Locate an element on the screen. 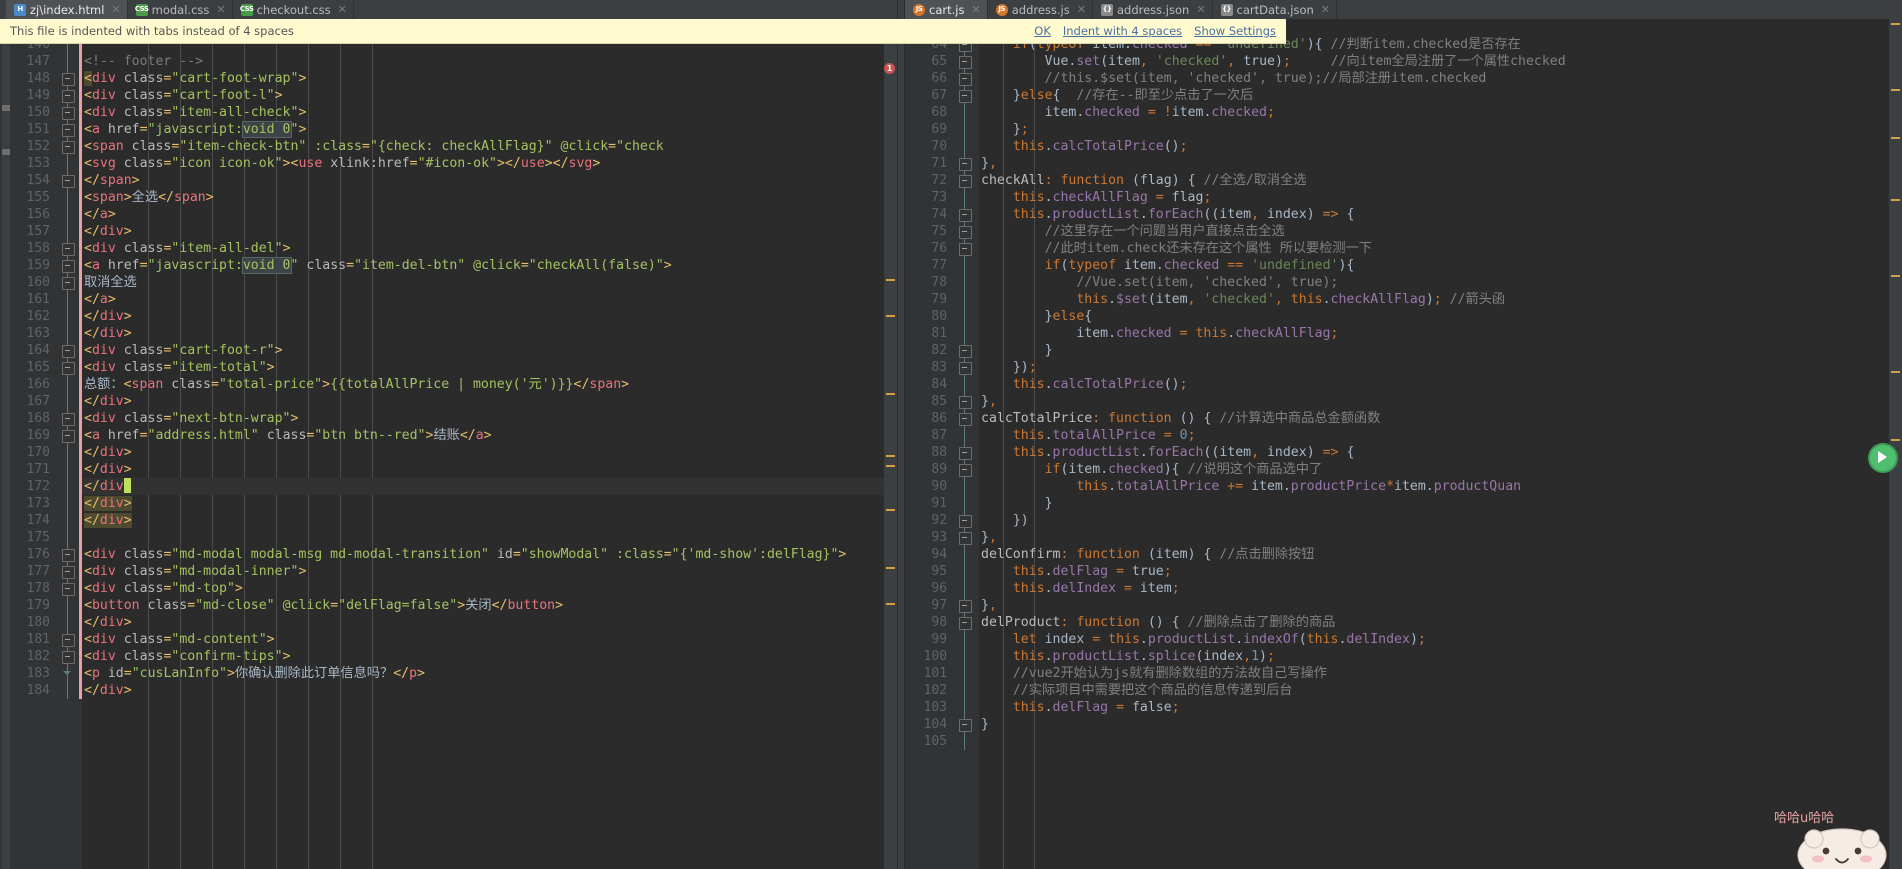 The image size is (1902, 869). code-line: <div class="next-btn-wrap"> is located at coordinates (489, 418).